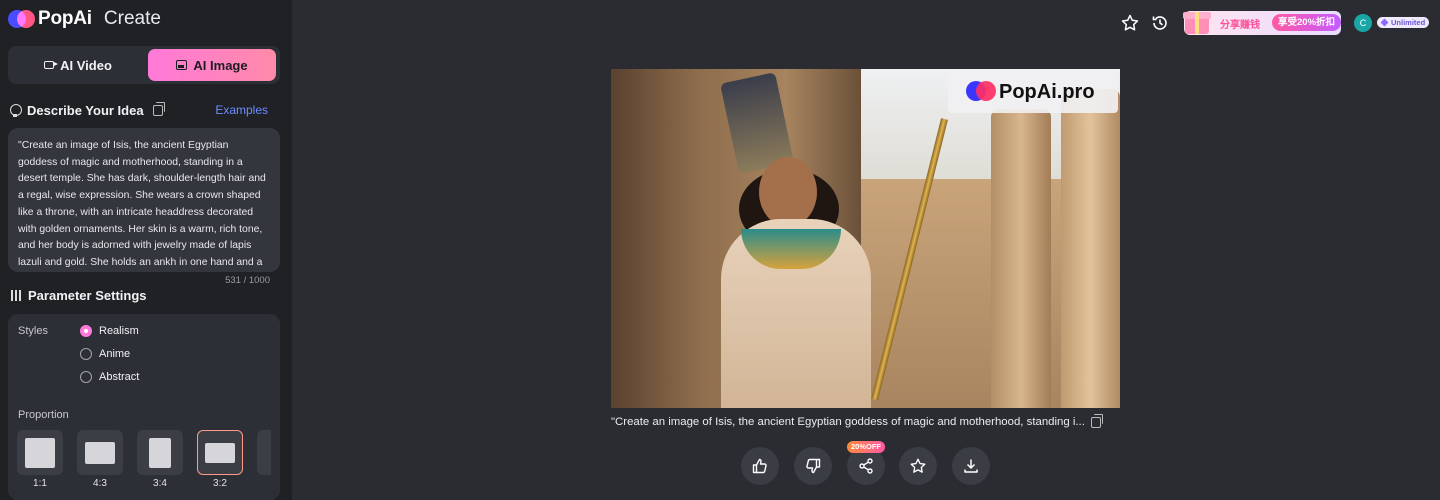 This screenshot has width=1440, height=500. Describe the element at coordinates (43, 415) in the screenshot. I see `proportion-label: Proportion` at that location.